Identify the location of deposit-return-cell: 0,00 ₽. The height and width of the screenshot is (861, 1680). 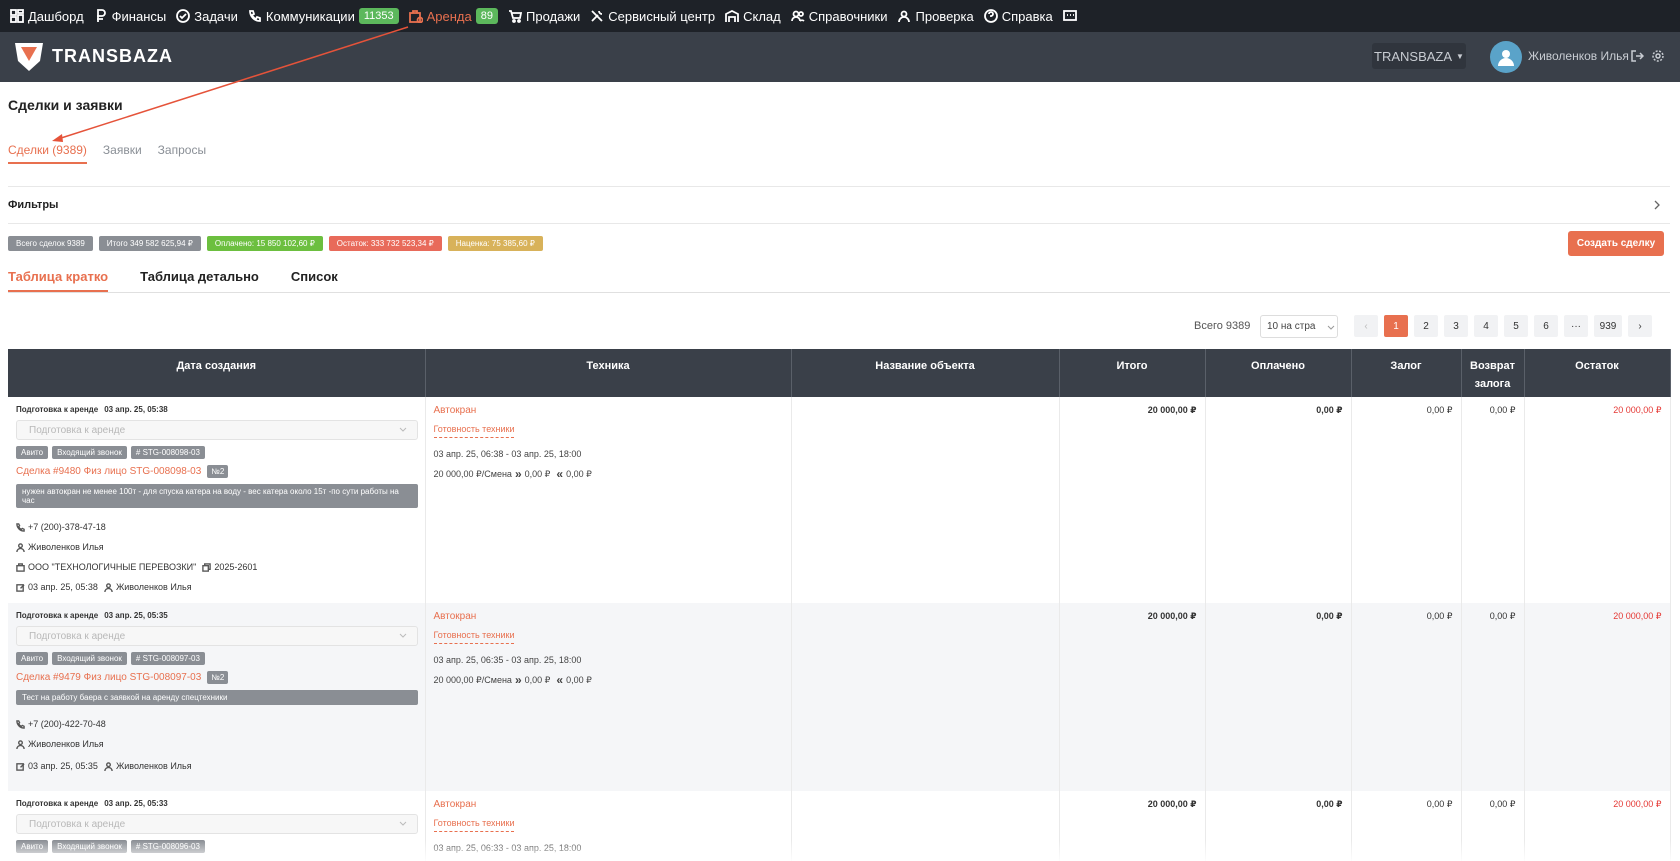
(1493, 826).